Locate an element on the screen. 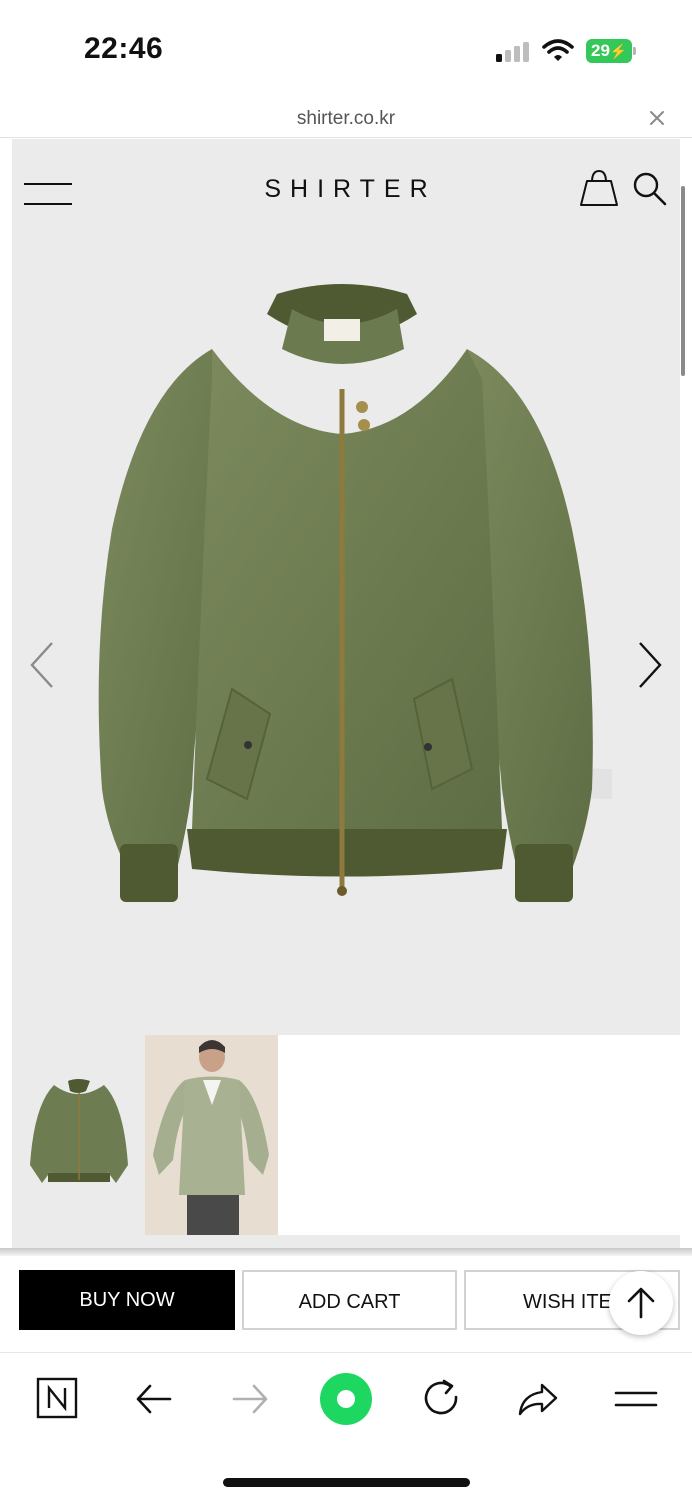 This screenshot has height=1500, width=692. naver-n-icon is located at coordinates (58, 1399).